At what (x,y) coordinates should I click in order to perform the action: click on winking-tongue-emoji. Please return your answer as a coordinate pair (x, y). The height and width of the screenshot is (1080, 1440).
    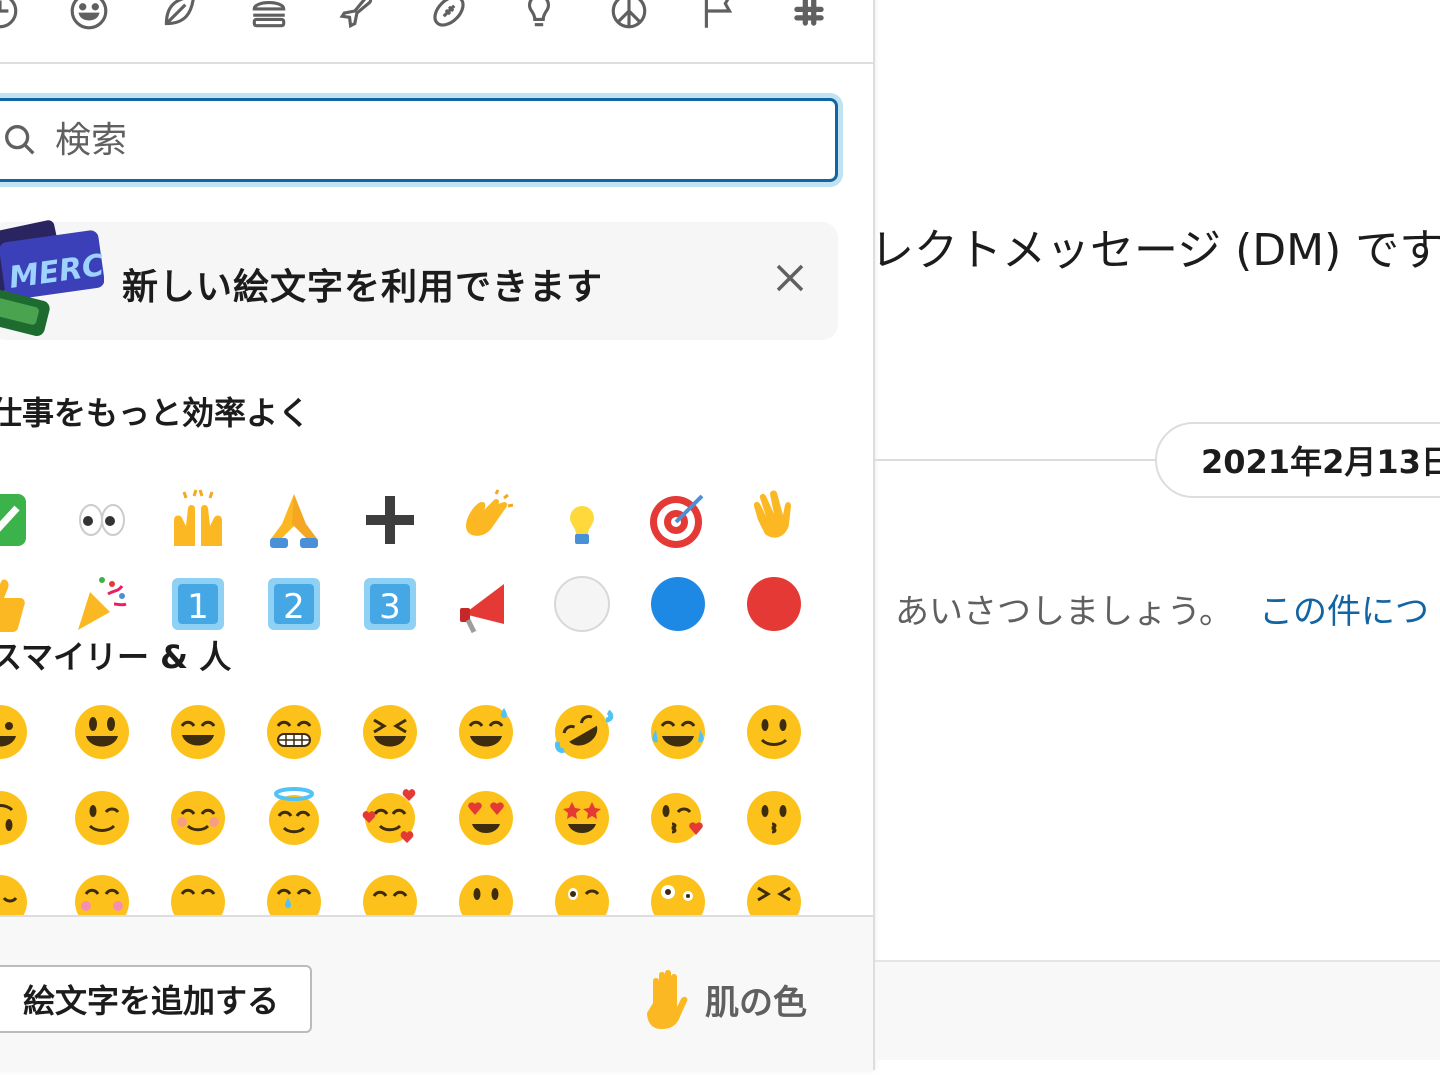
    Looking at the image, I should click on (582, 892).